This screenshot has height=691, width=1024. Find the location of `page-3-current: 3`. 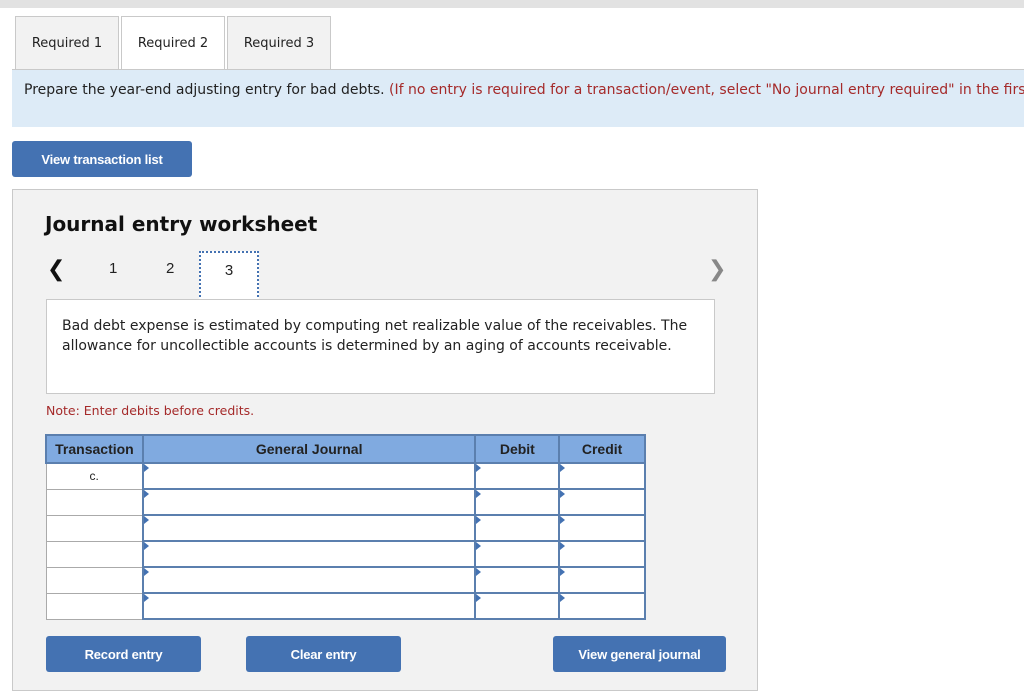

page-3-current: 3 is located at coordinates (229, 276).